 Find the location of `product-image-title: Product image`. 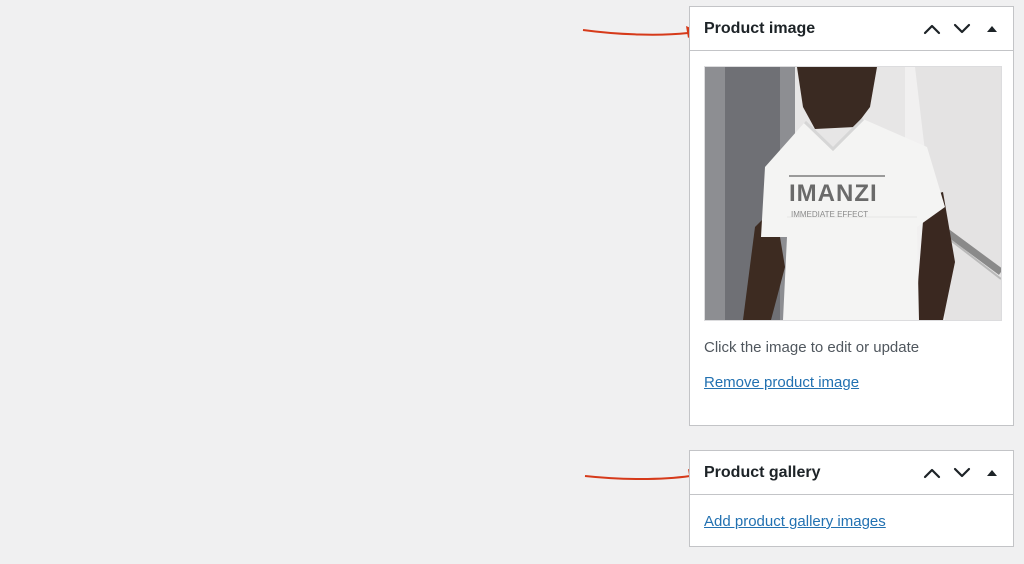

product-image-title: Product image is located at coordinates (760, 28).